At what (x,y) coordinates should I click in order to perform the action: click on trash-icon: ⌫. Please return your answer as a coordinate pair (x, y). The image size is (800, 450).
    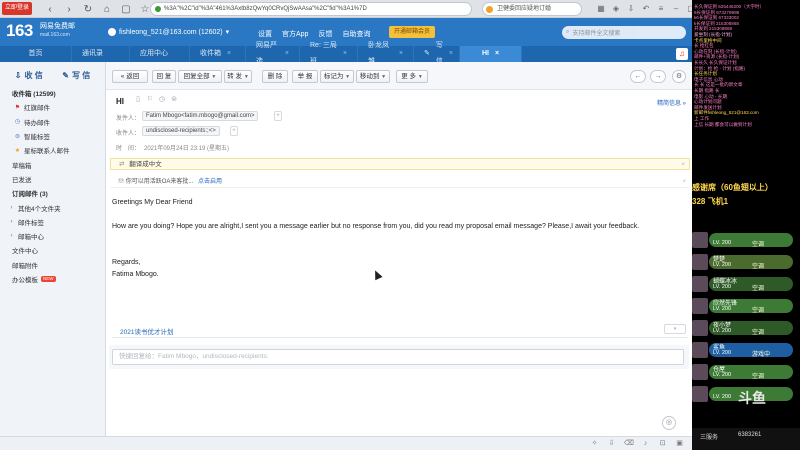
    Looking at the image, I should click on (629, 443).